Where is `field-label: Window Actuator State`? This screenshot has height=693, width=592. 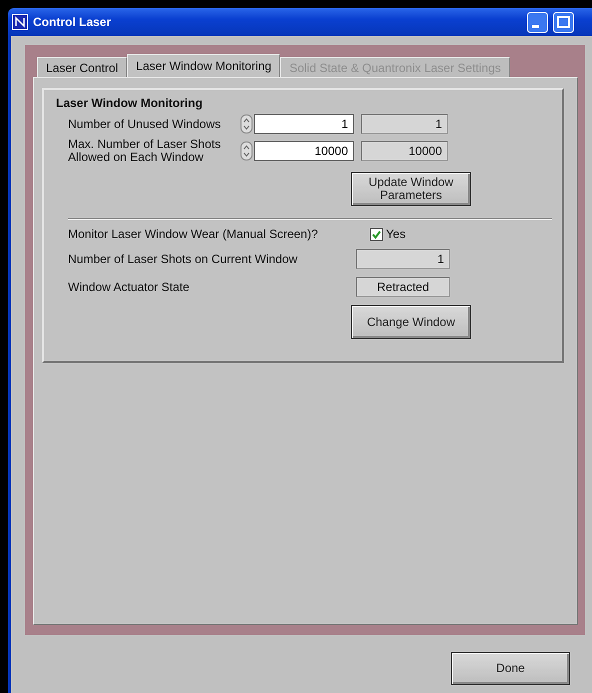 field-label: Window Actuator State is located at coordinates (129, 287).